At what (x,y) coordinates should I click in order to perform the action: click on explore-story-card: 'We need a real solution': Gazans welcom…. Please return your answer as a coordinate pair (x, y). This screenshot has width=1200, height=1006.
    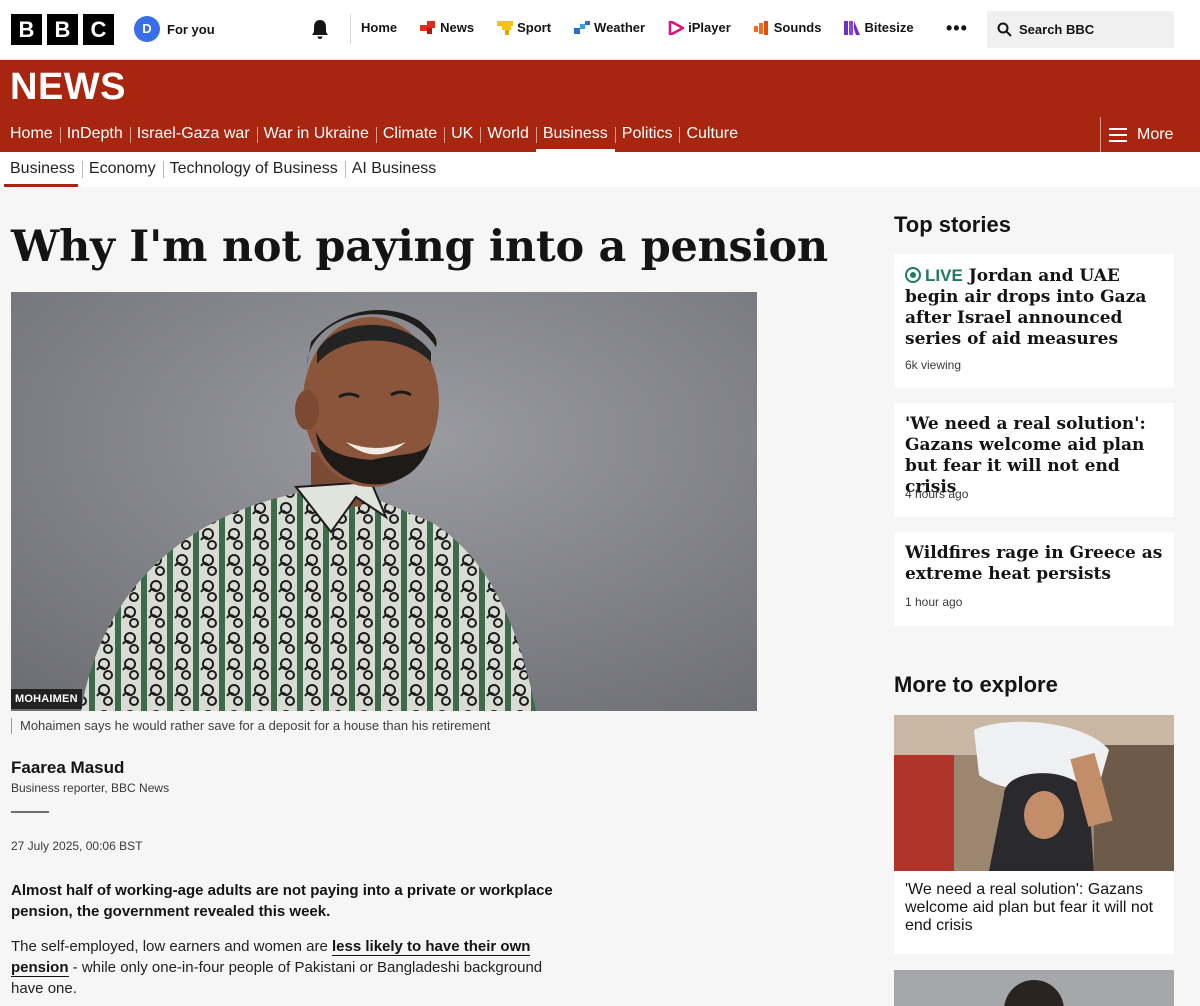
    Looking at the image, I should click on (1034, 912).